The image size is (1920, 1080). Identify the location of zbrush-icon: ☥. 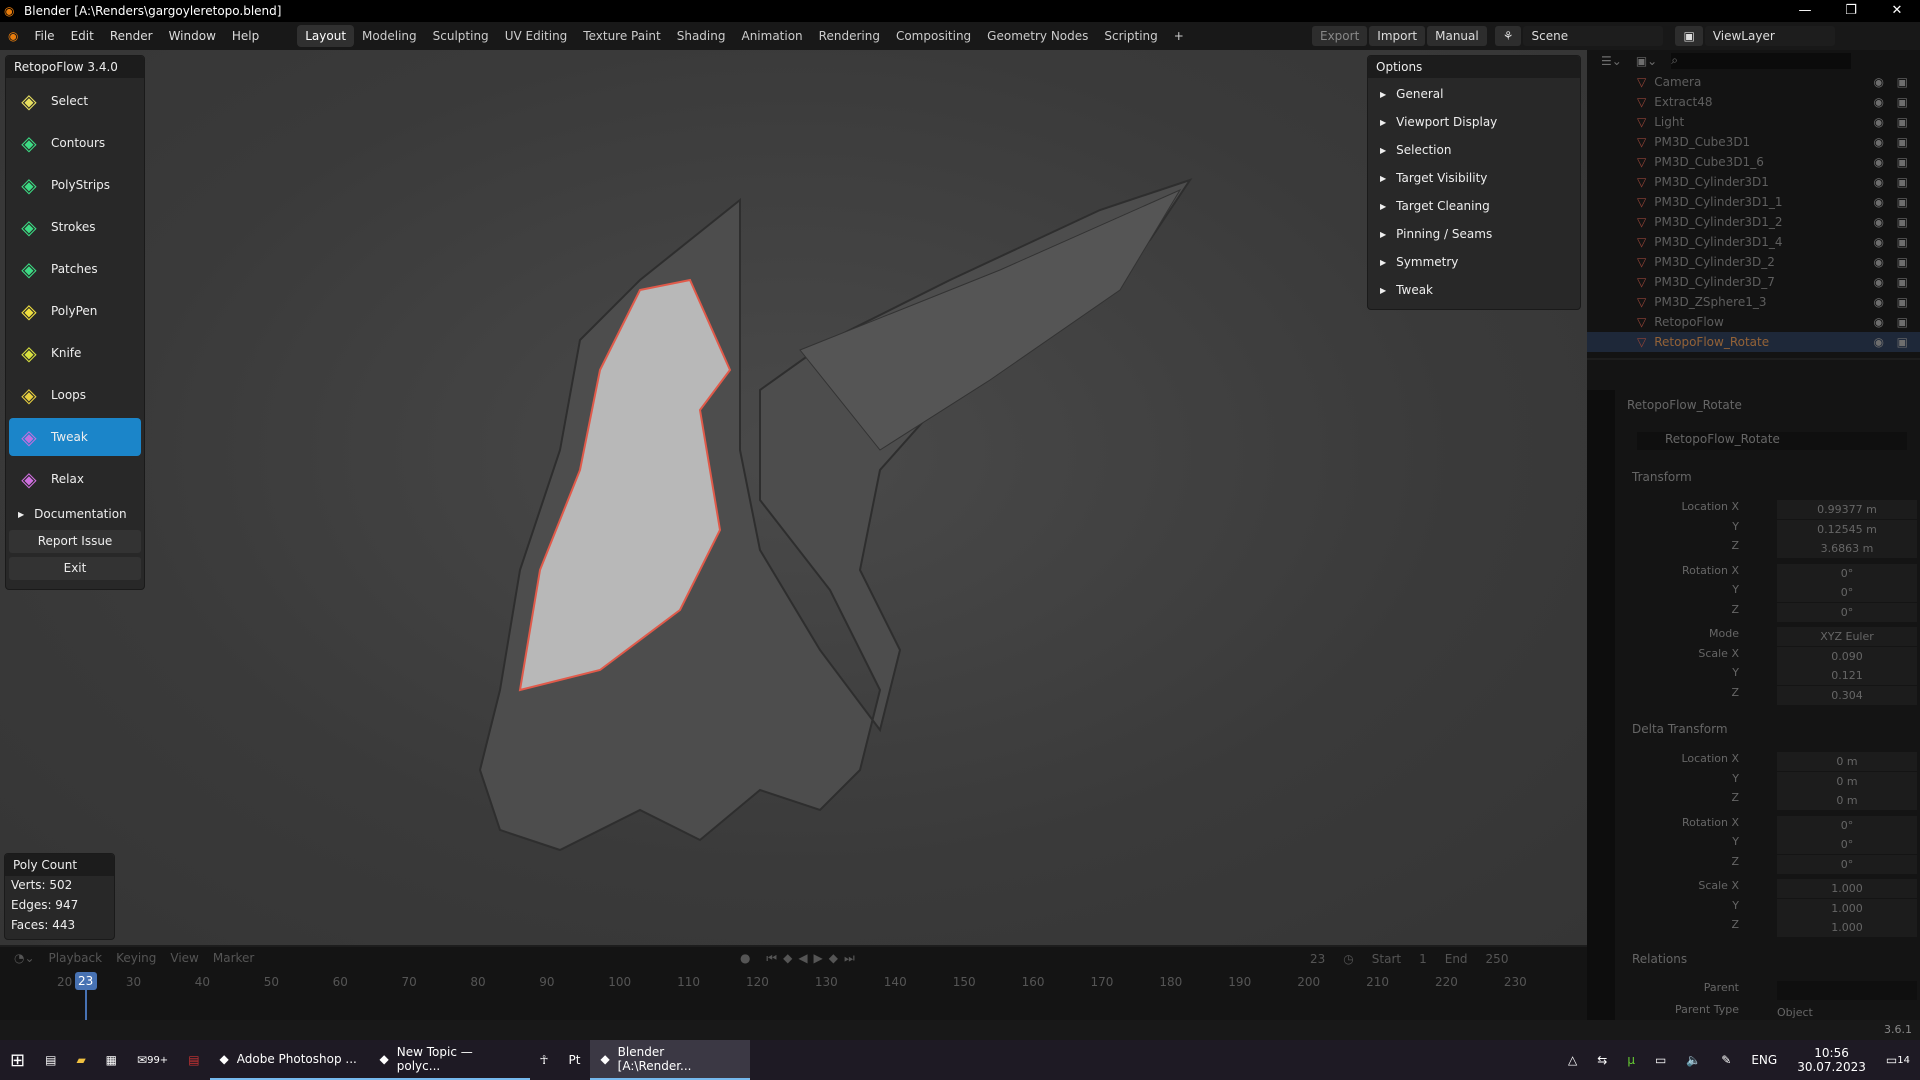
(544, 1060).